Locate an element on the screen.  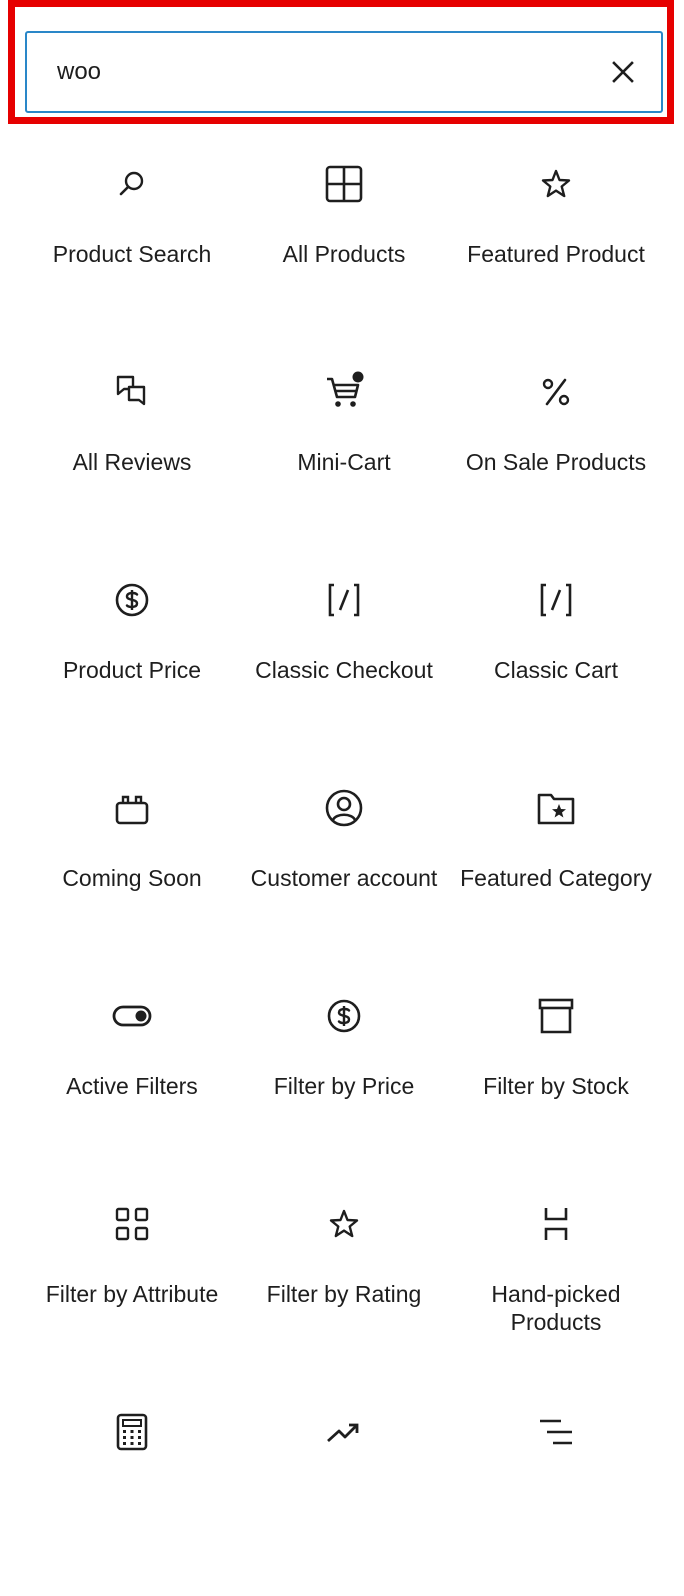
block-label: Customer account is located at coordinates (344, 878).